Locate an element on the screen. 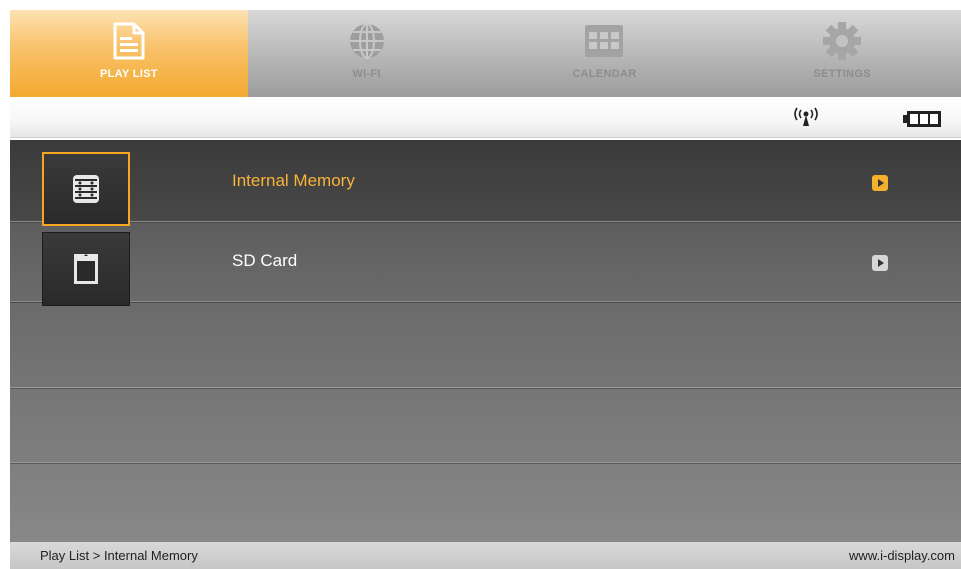 The width and height of the screenshot is (961, 569). tab-label: SETTINGS is located at coordinates (842, 74).